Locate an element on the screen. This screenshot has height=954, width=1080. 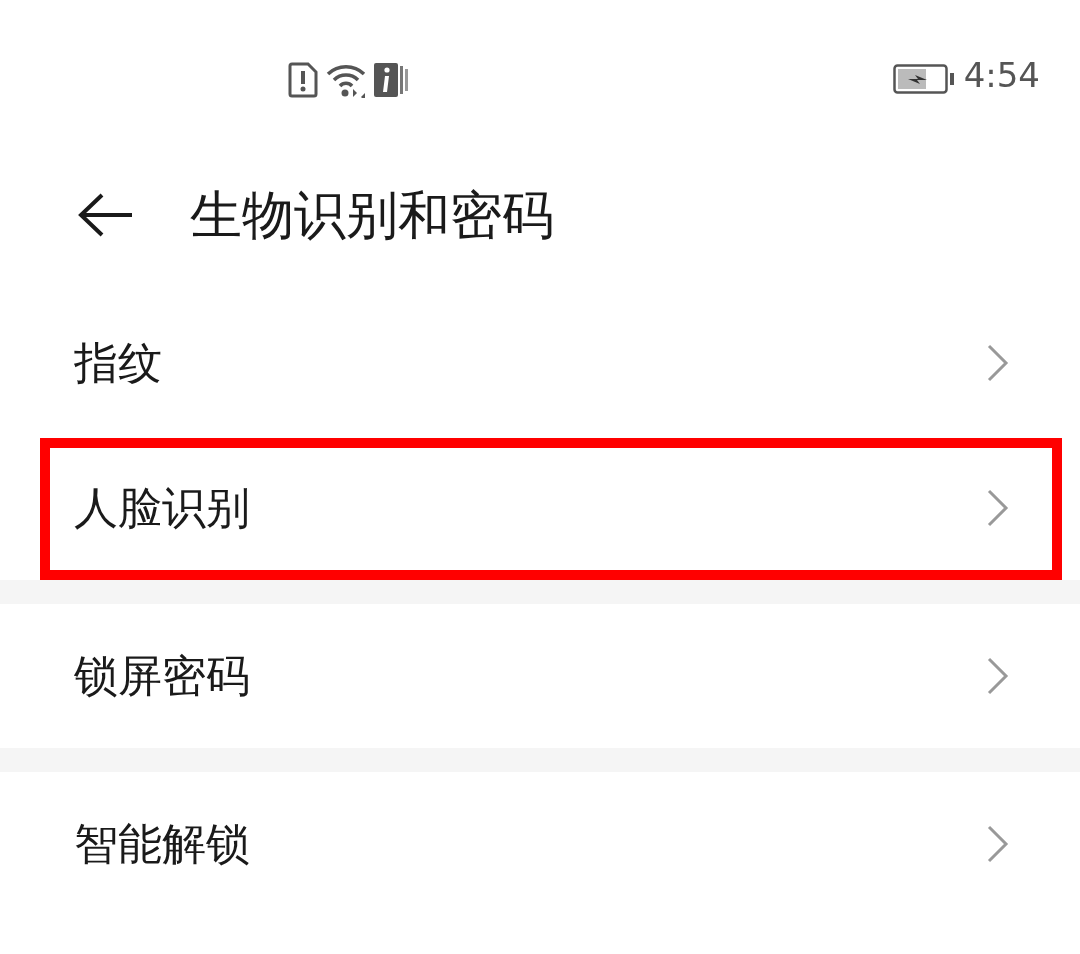
wifi-icon is located at coordinates (347, 80).